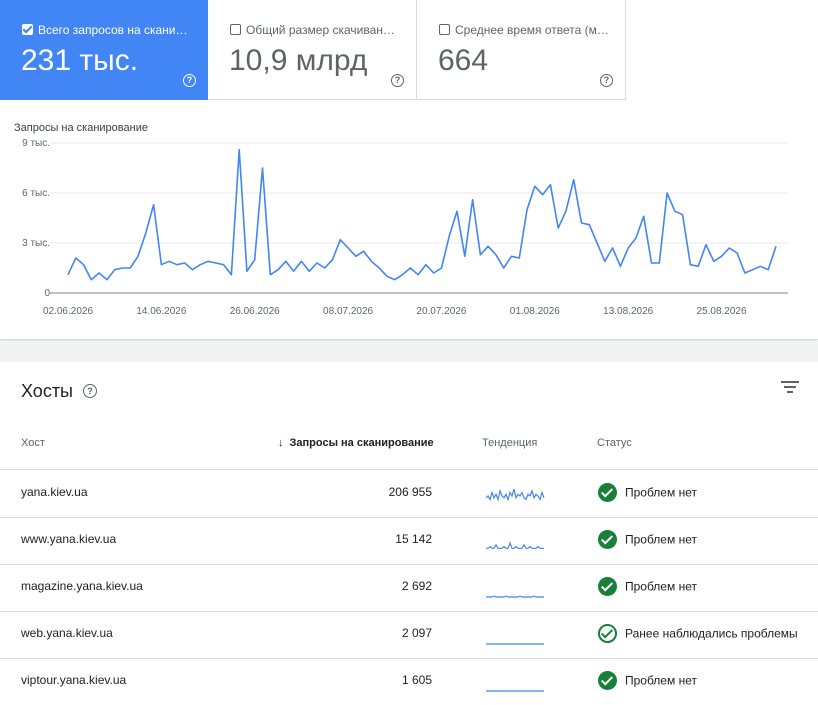 This screenshot has width=818, height=705. Describe the element at coordinates (33, 443) in the screenshot. I see `column-header-host: Хост` at that location.